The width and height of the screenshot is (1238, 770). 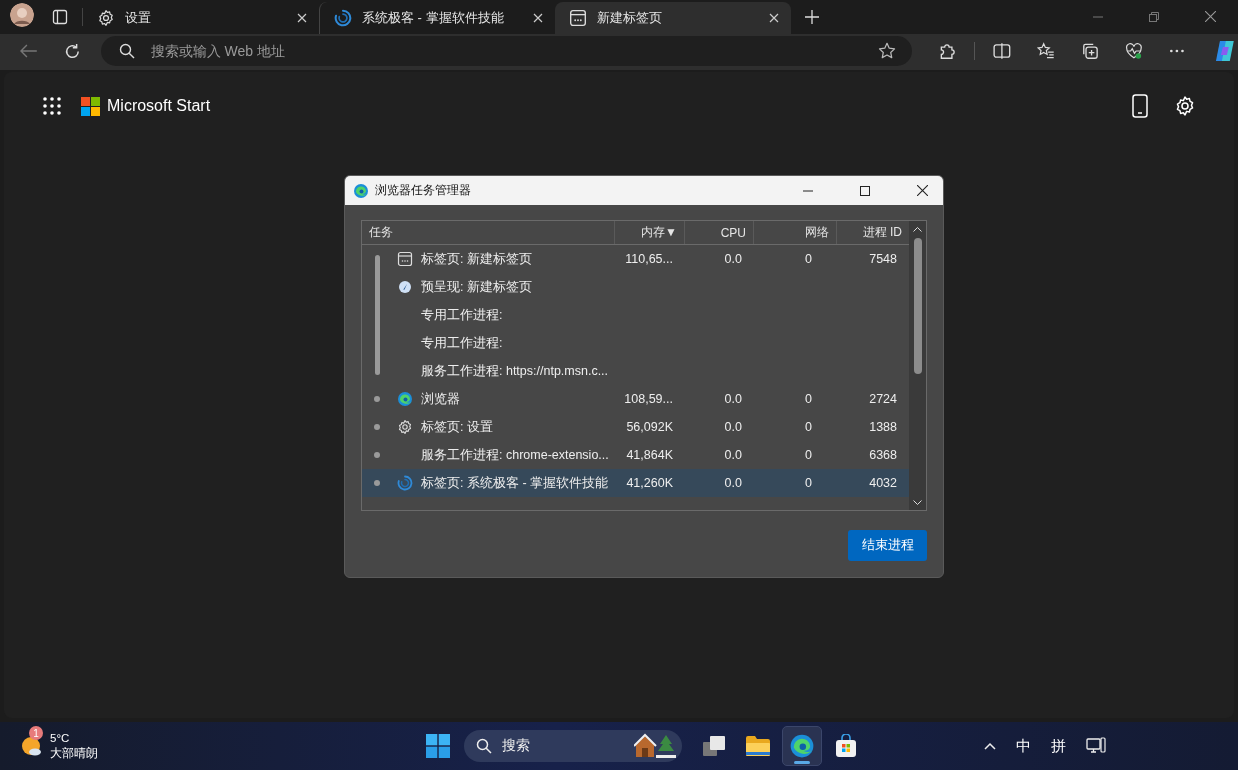 I want to click on memory-cell-text: 56,092K, so click(x=649, y=427).